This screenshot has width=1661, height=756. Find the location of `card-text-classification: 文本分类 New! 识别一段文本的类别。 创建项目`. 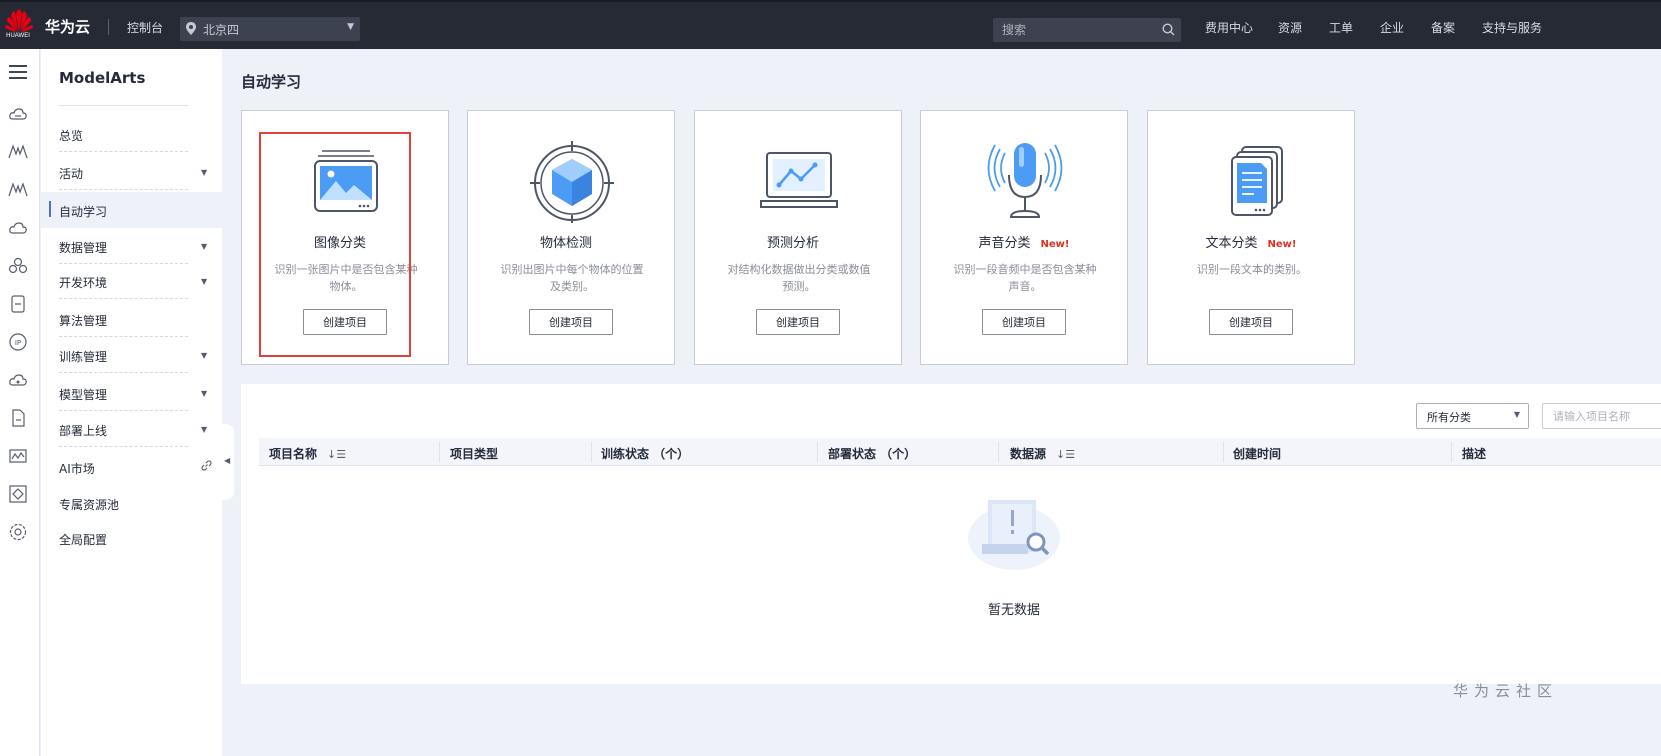

card-text-classification: 文本分类 New! 识别一段文本的类别。 创建项目 is located at coordinates (1251, 237).